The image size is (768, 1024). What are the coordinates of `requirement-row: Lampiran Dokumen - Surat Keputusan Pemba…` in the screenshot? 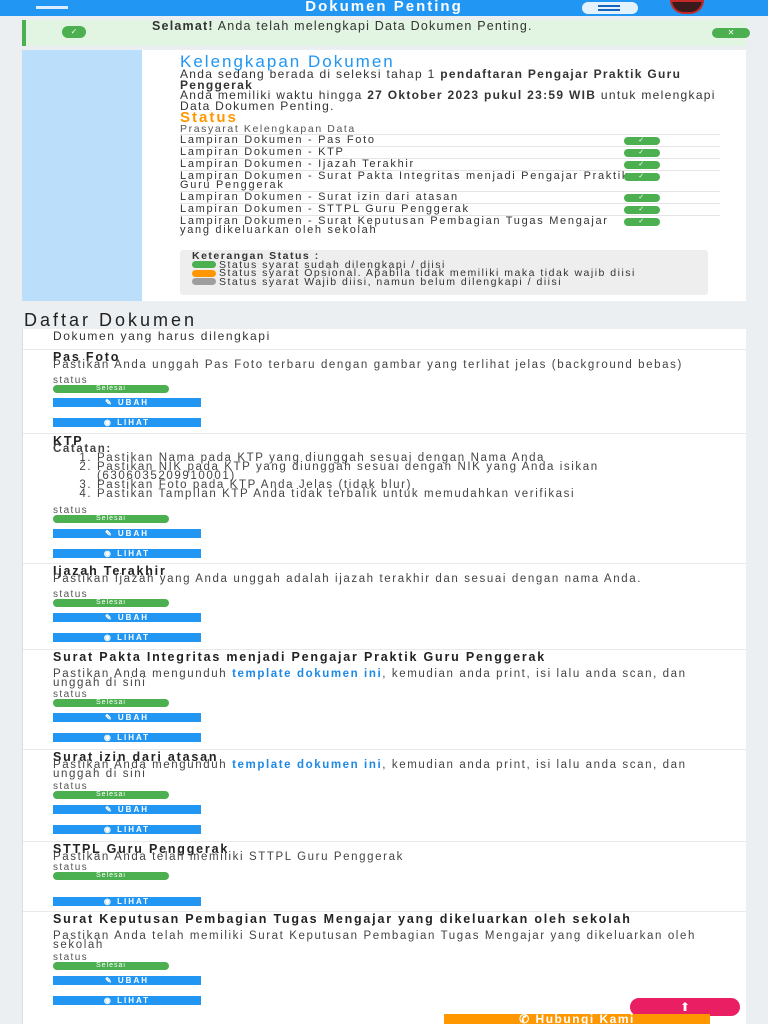 It's located at (450, 225).